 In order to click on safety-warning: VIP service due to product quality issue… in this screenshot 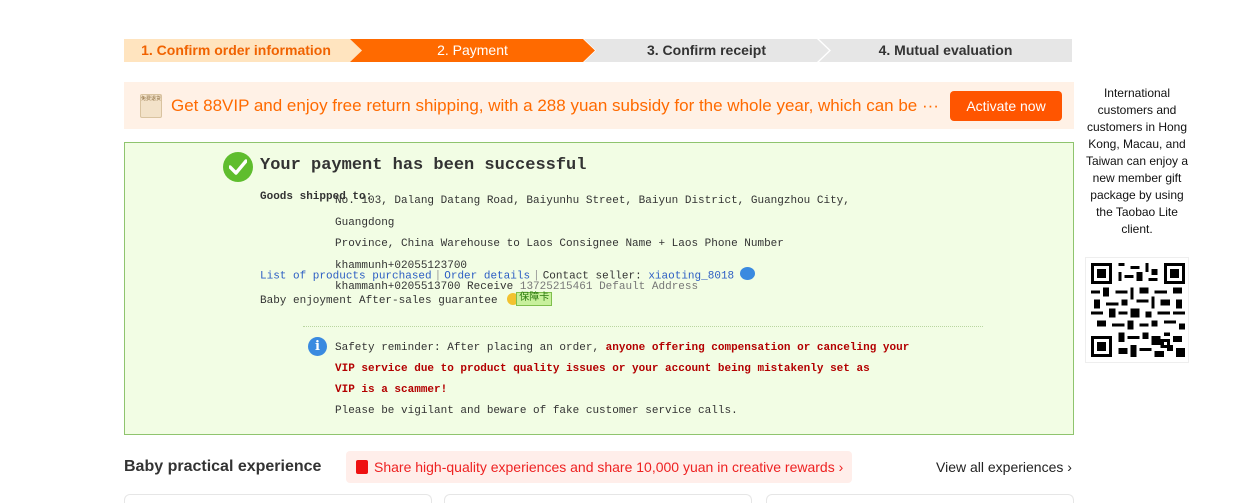, I will do `click(602, 369)`.